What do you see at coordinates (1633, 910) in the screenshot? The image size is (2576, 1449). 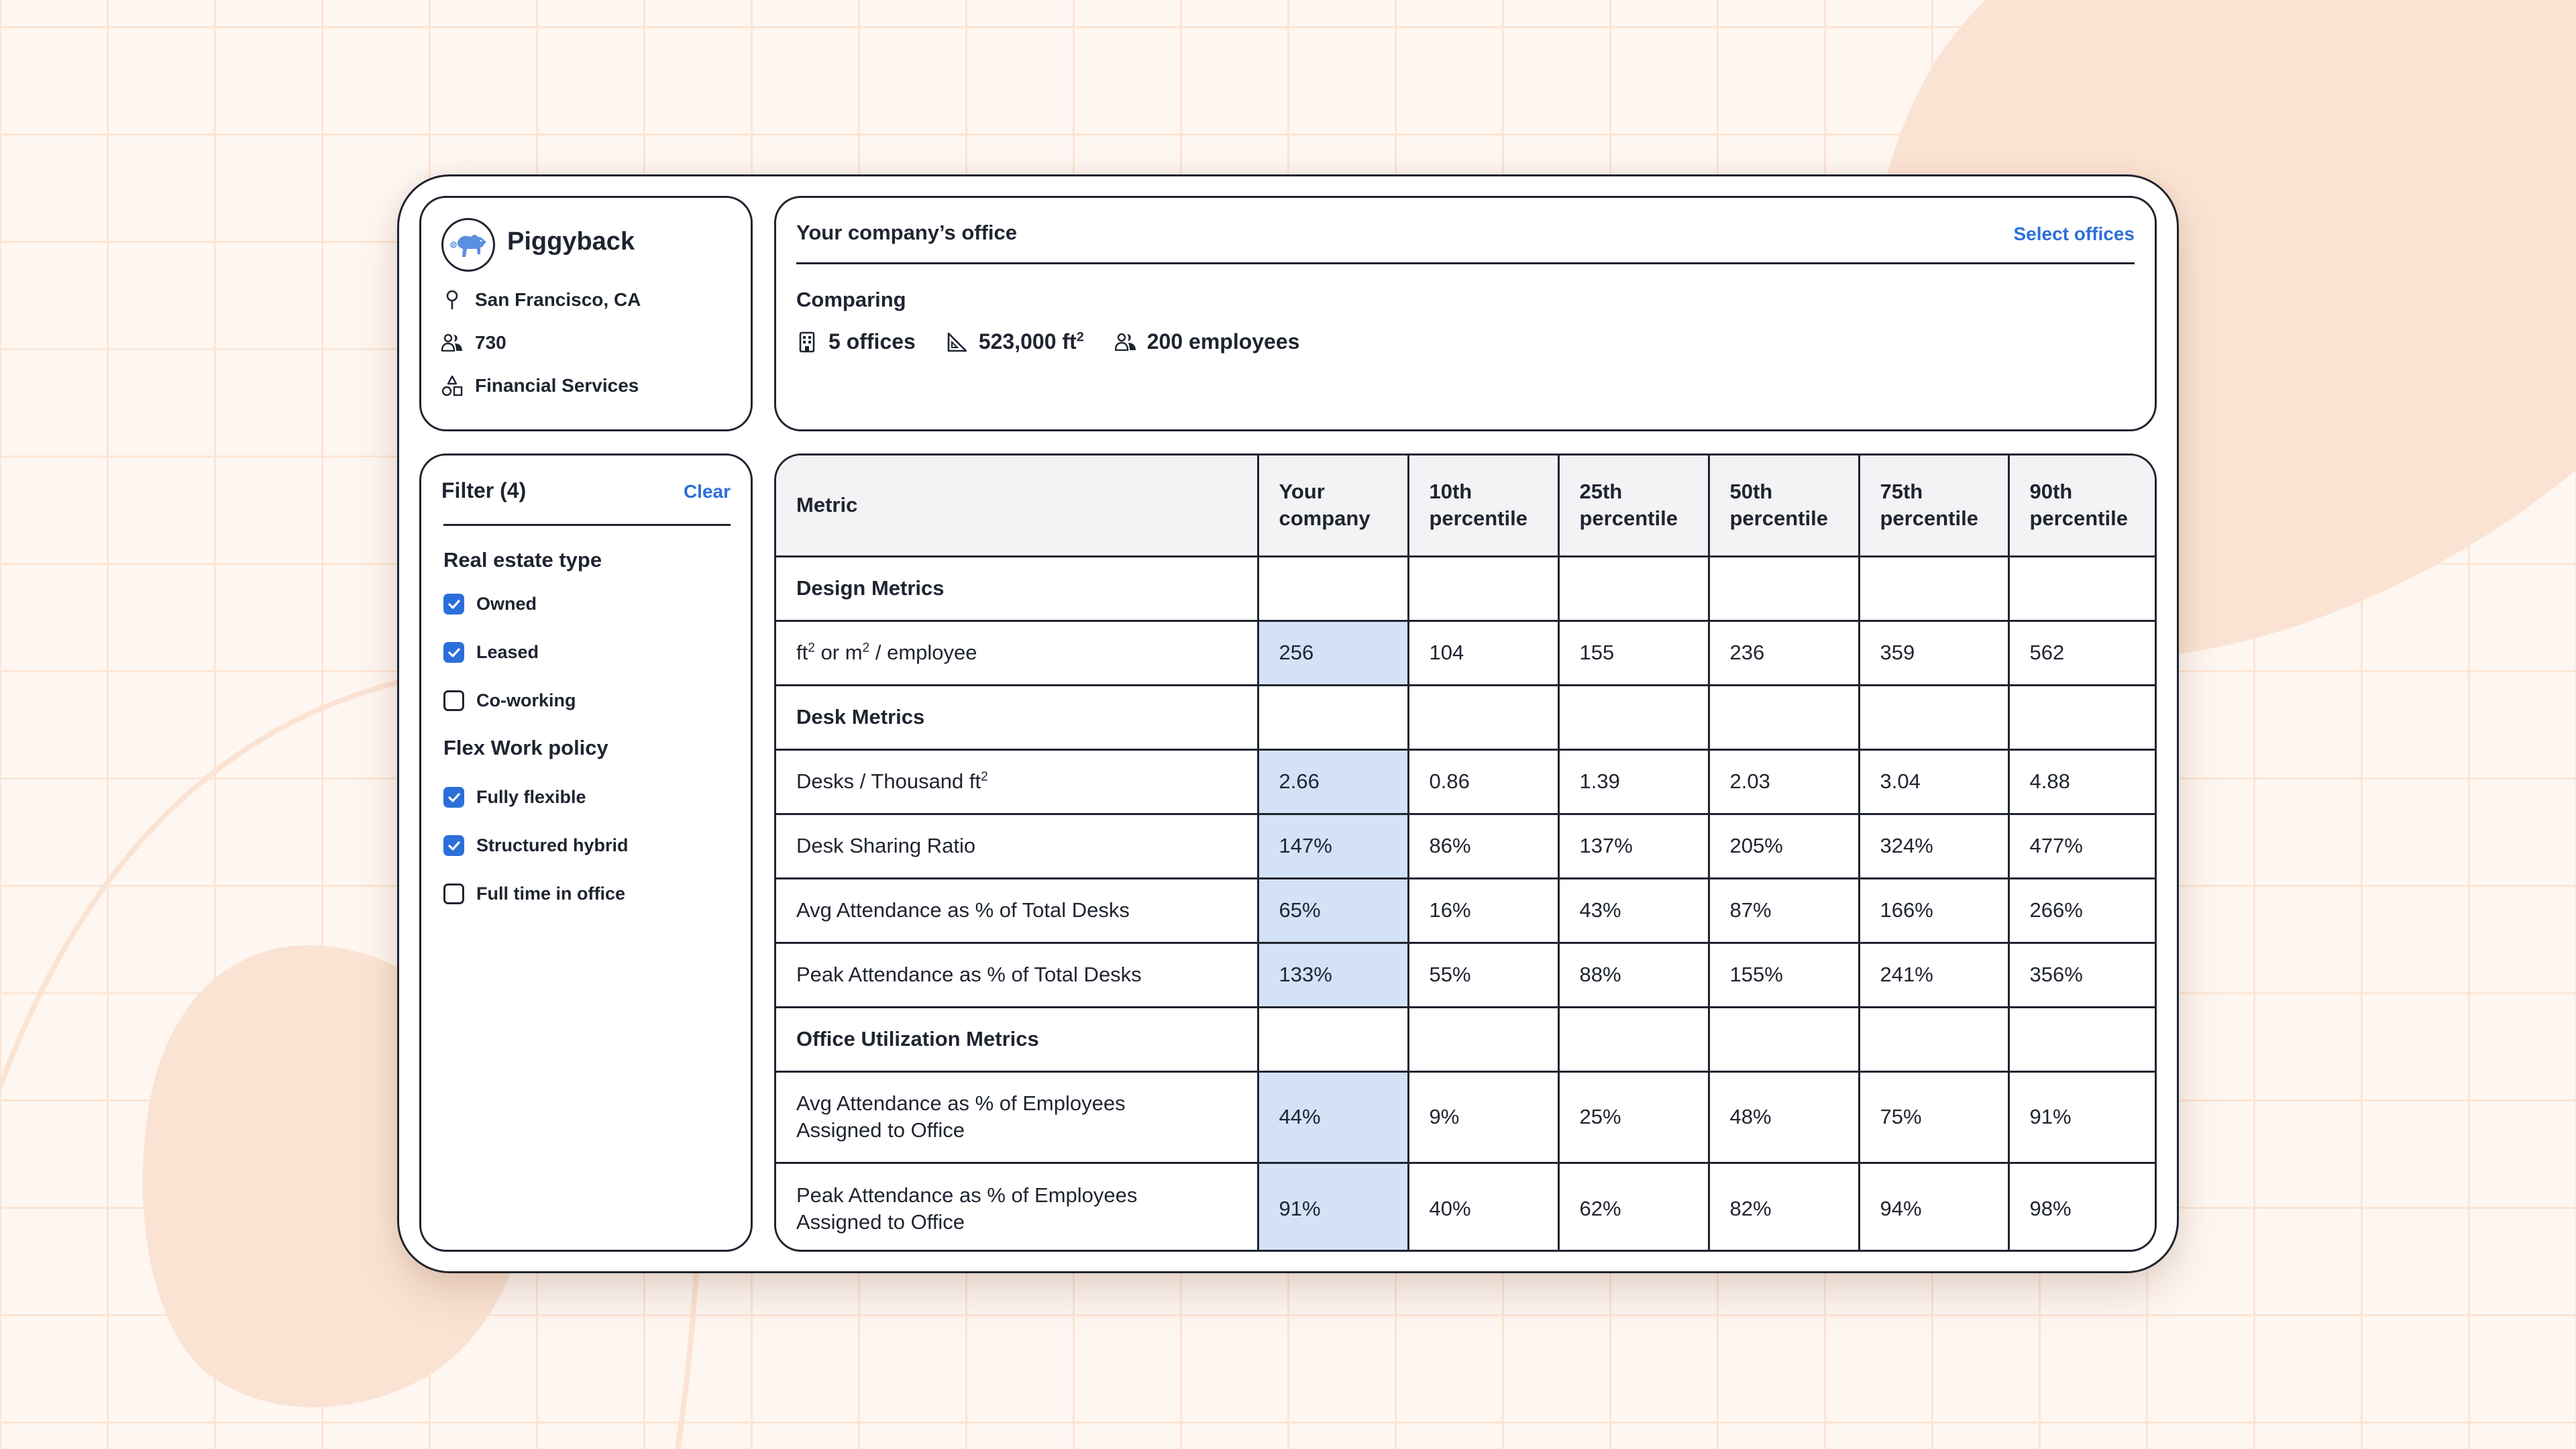 I see `percentile-value: 43%` at bounding box center [1633, 910].